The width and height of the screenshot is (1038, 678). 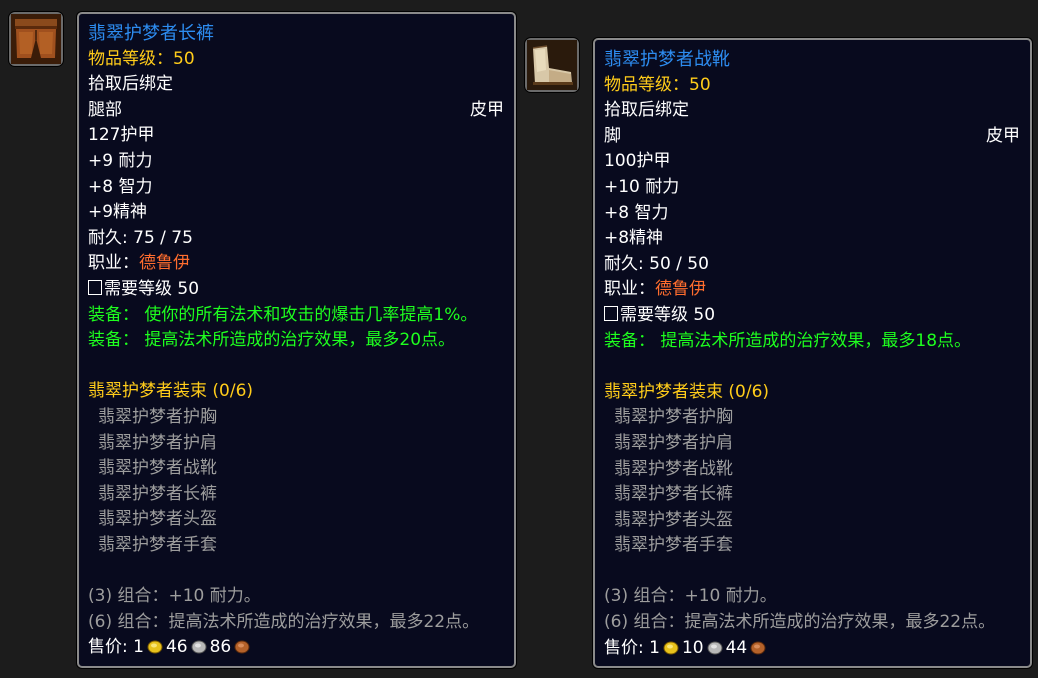 I want to click on item-name: 翡翠护梦者长裤, so click(x=151, y=33).